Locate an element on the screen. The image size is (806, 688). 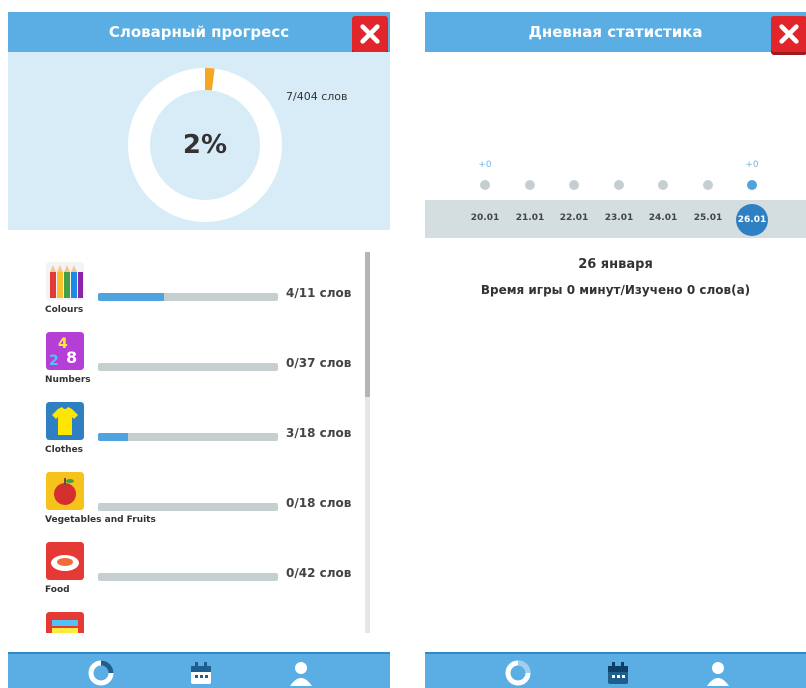
play-info: Время игры 0 минут/Изучено 0 слов(а) is located at coordinates (615, 290).